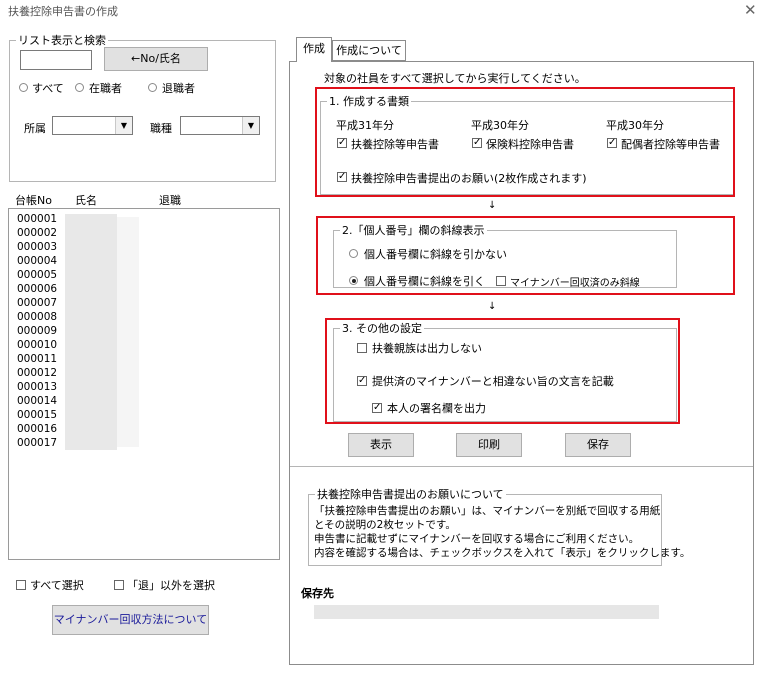 This screenshot has height=675, width=768. Describe the element at coordinates (23, 87) in the screenshot. I see `radio-all` at that location.